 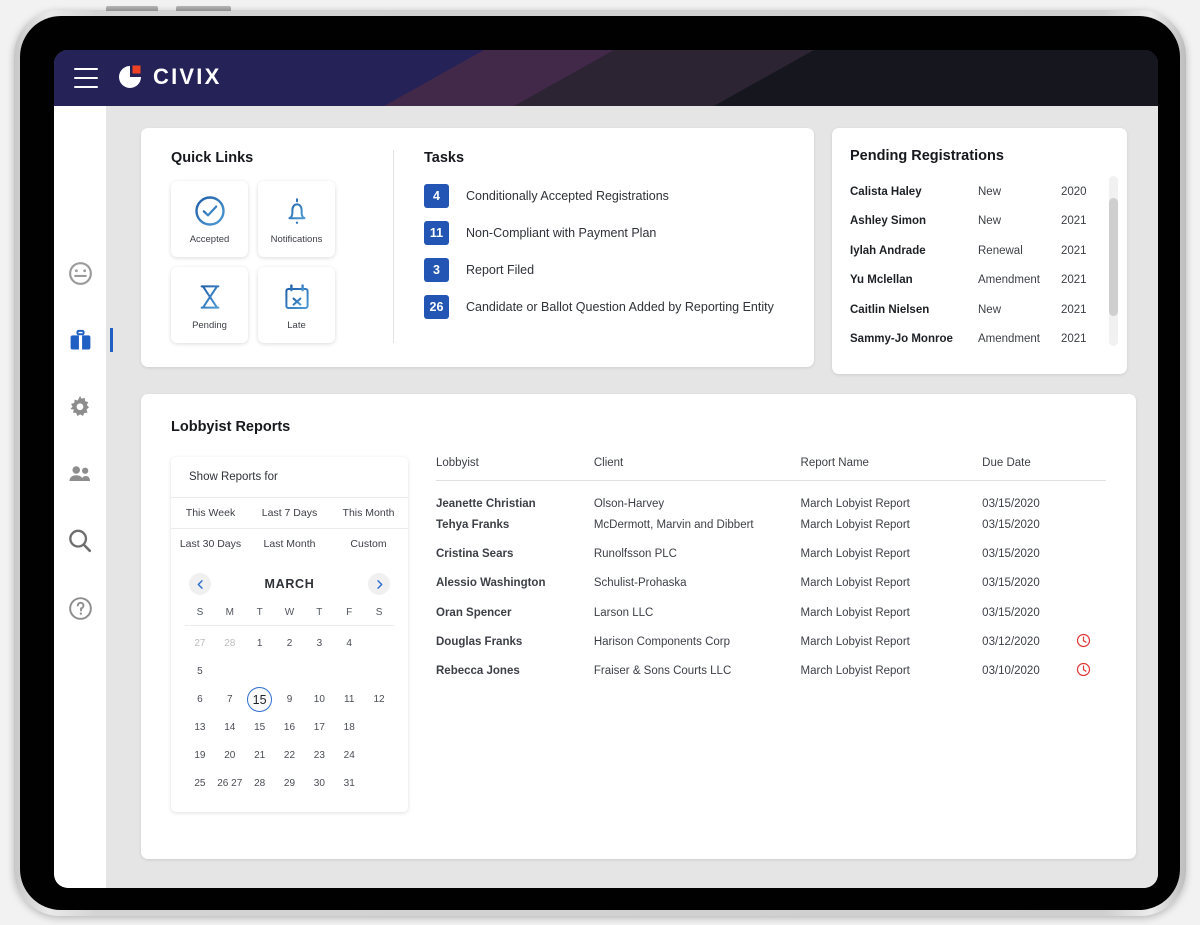 I want to click on calendar-day: 20, so click(x=230, y=755).